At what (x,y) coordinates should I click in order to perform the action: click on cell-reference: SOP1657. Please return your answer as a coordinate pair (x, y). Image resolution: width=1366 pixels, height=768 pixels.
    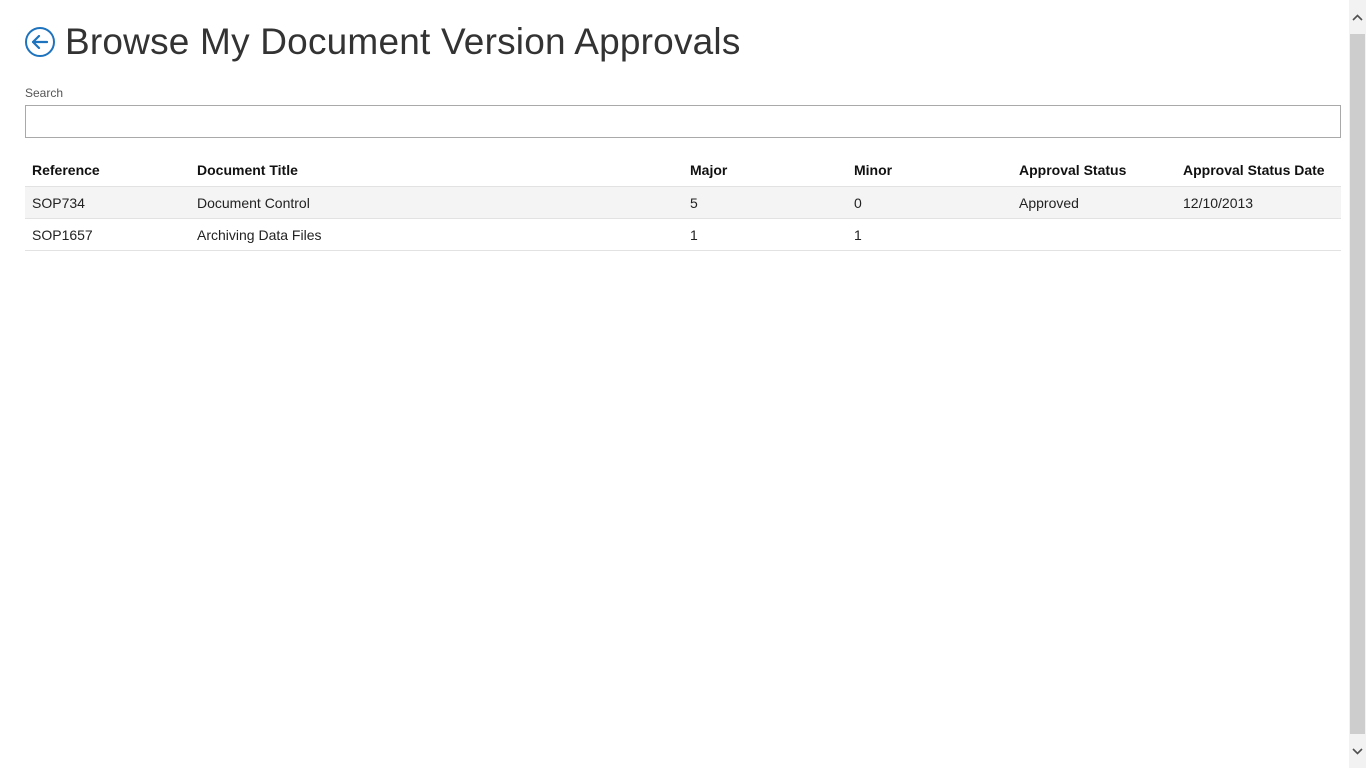
    Looking at the image, I should click on (107, 234).